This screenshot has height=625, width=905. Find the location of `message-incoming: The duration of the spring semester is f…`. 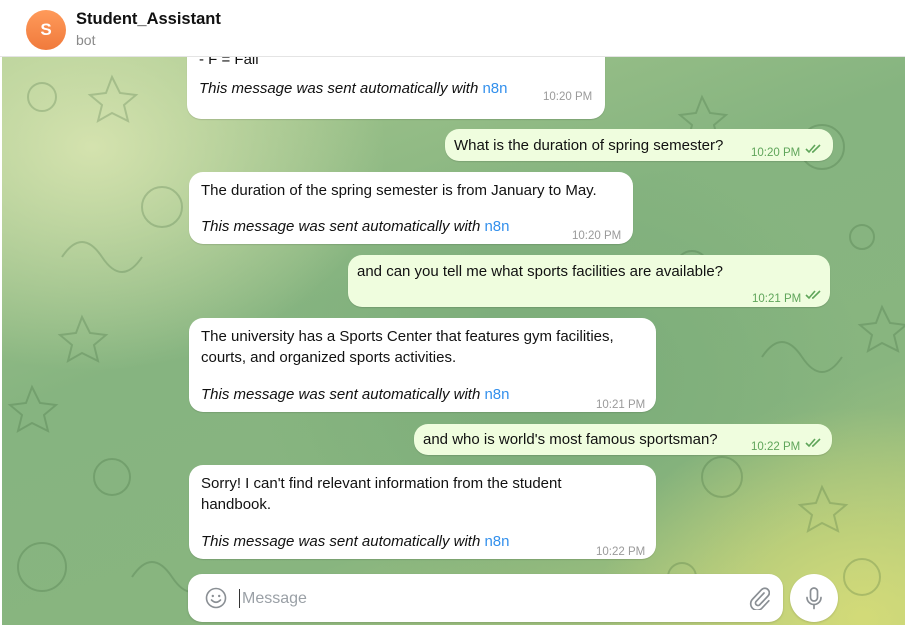

message-incoming: The duration of the spring semester is f… is located at coordinates (411, 208).